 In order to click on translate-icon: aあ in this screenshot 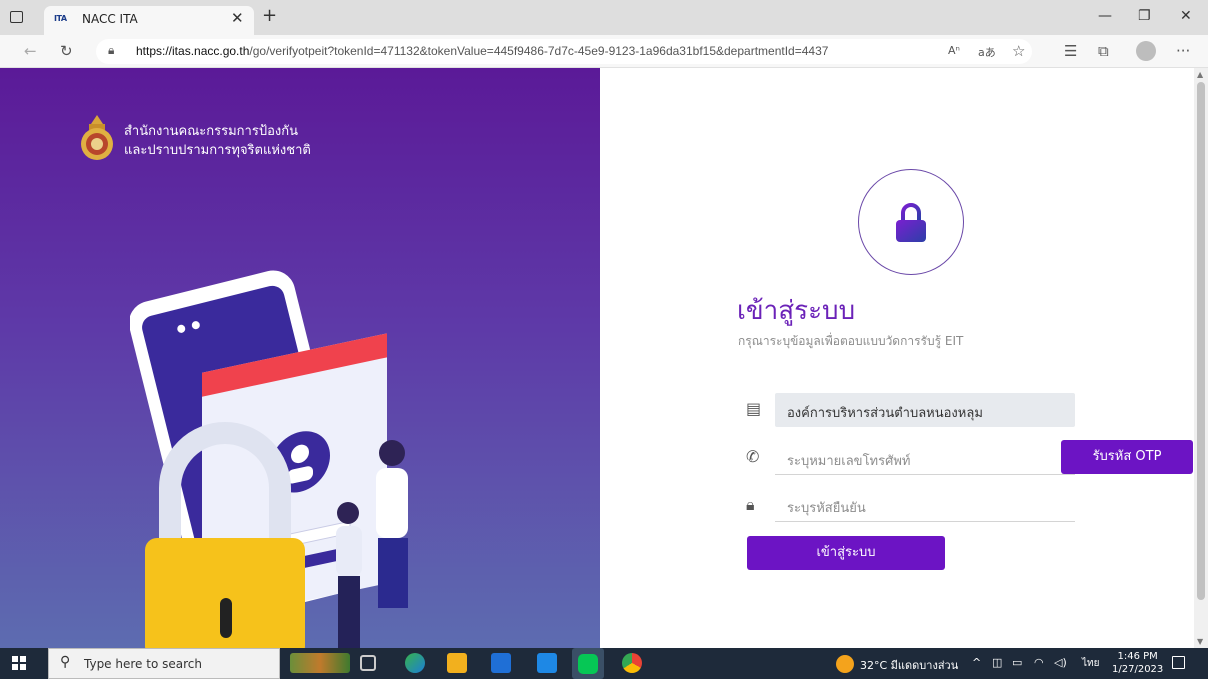, I will do `click(987, 52)`.